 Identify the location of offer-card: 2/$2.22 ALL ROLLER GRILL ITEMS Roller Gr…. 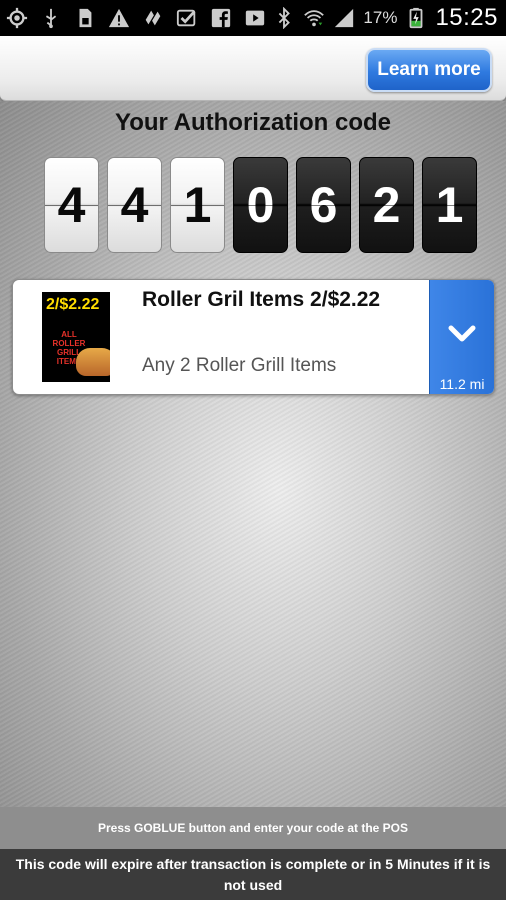
(253, 337).